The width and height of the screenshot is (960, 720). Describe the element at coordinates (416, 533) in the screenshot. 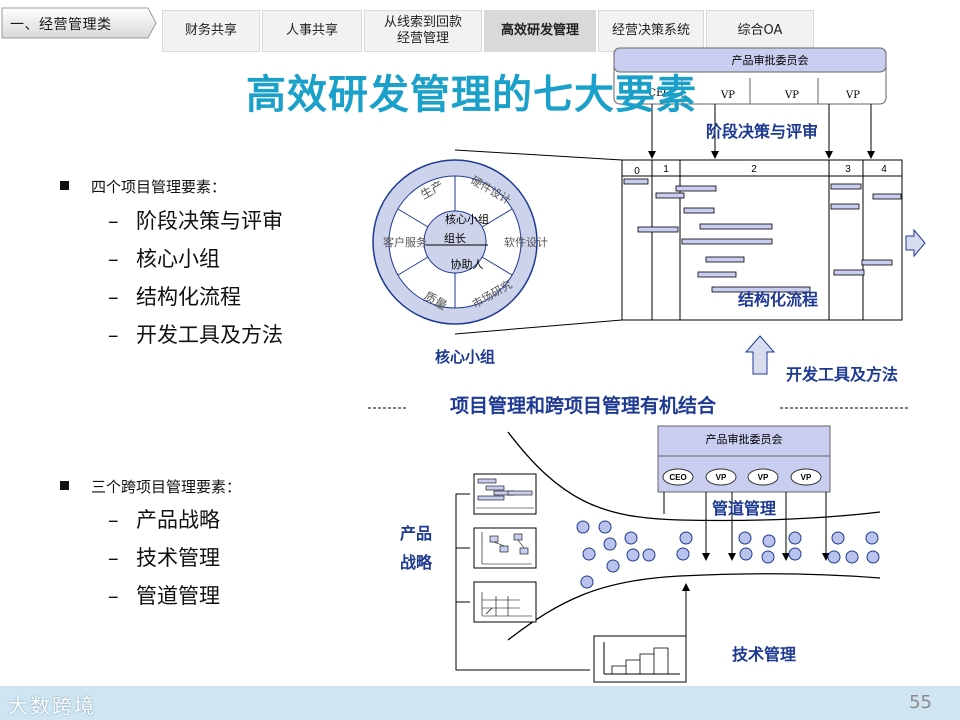

I see `product-strategy-label-line1: 产品` at that location.